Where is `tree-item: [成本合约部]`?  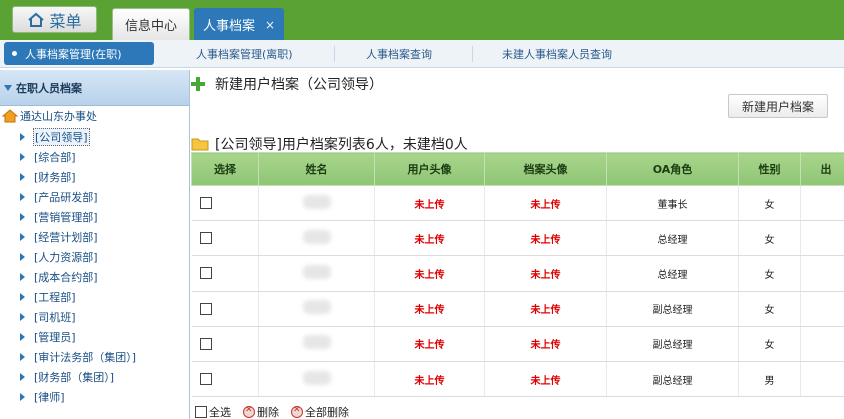 tree-item: [成本合约部] is located at coordinates (59, 277).